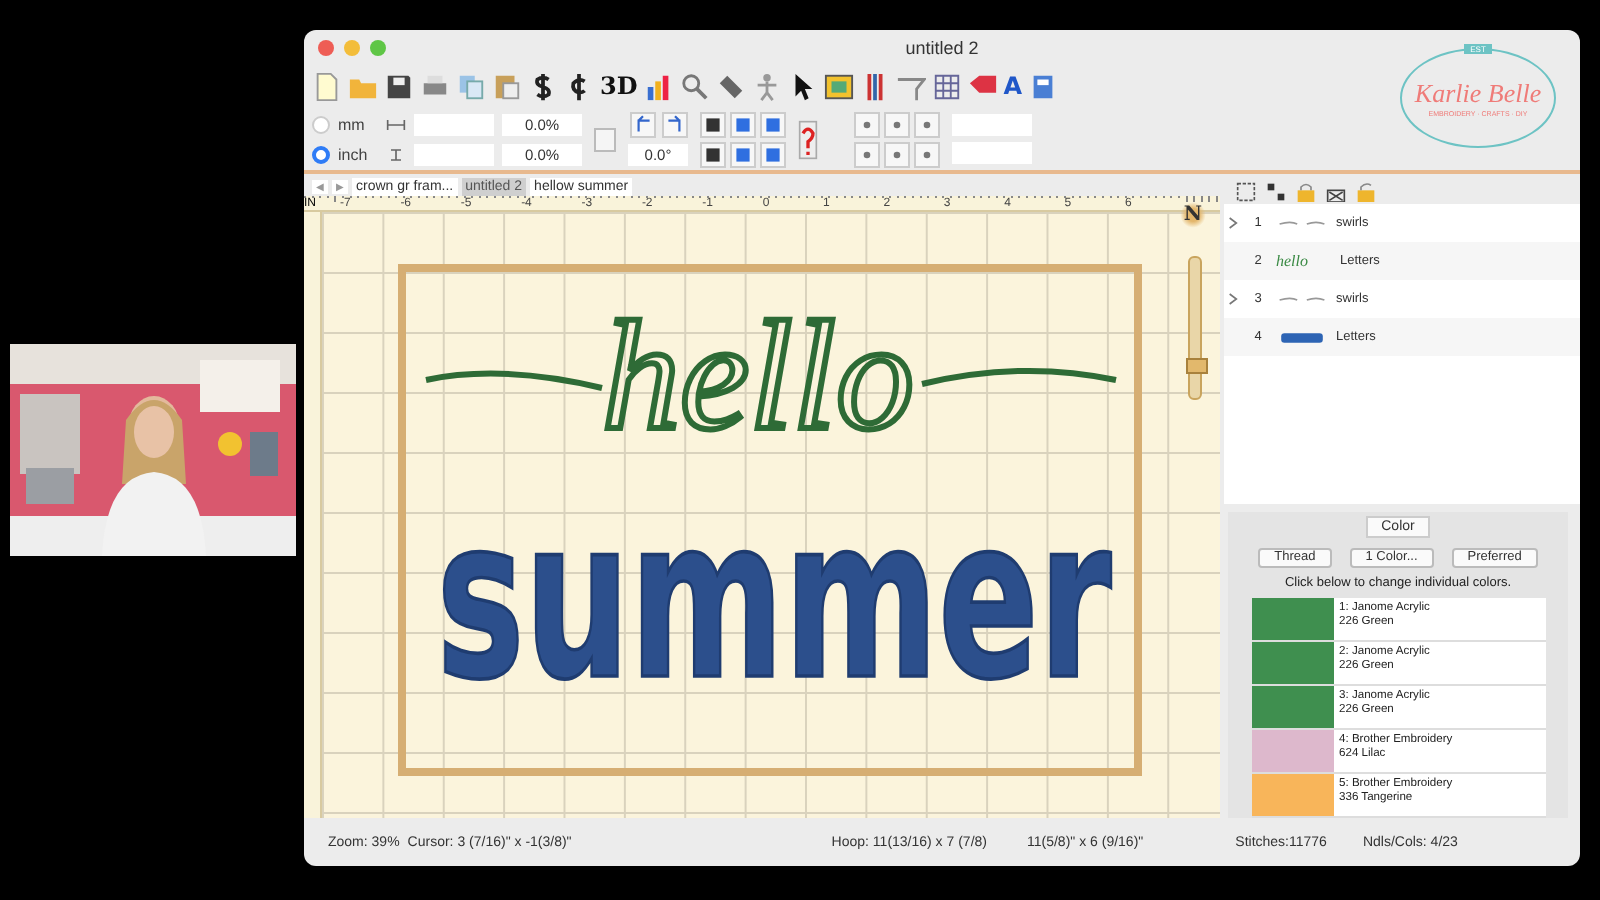 The width and height of the screenshot is (1600, 900). What do you see at coordinates (1013, 86) in the screenshot?
I see `toolbar-button: A` at bounding box center [1013, 86].